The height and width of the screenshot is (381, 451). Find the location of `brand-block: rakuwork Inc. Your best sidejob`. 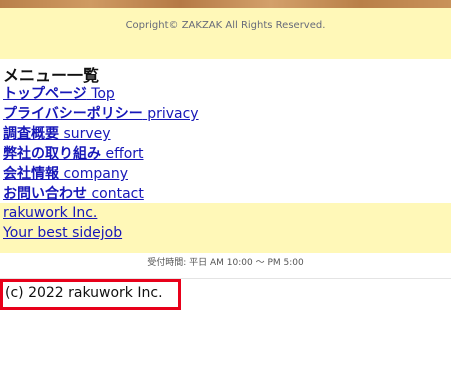

brand-block: rakuwork Inc. Your best sidejob is located at coordinates (225, 228).